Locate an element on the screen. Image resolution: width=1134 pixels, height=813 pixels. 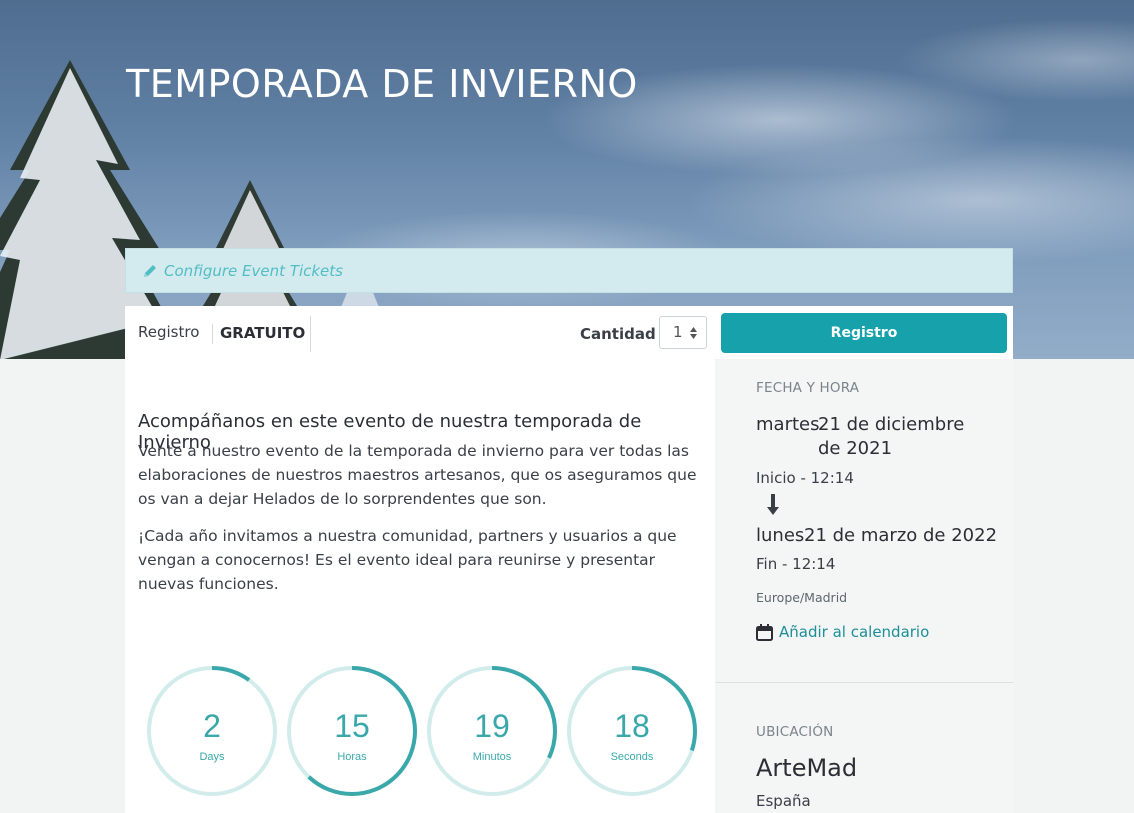
configure-tickets-bar: Configure Event Tickets is located at coordinates (569, 270).